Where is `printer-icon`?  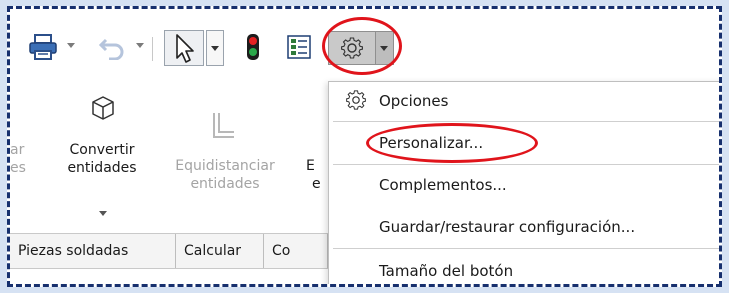
printer-icon is located at coordinates (43, 47).